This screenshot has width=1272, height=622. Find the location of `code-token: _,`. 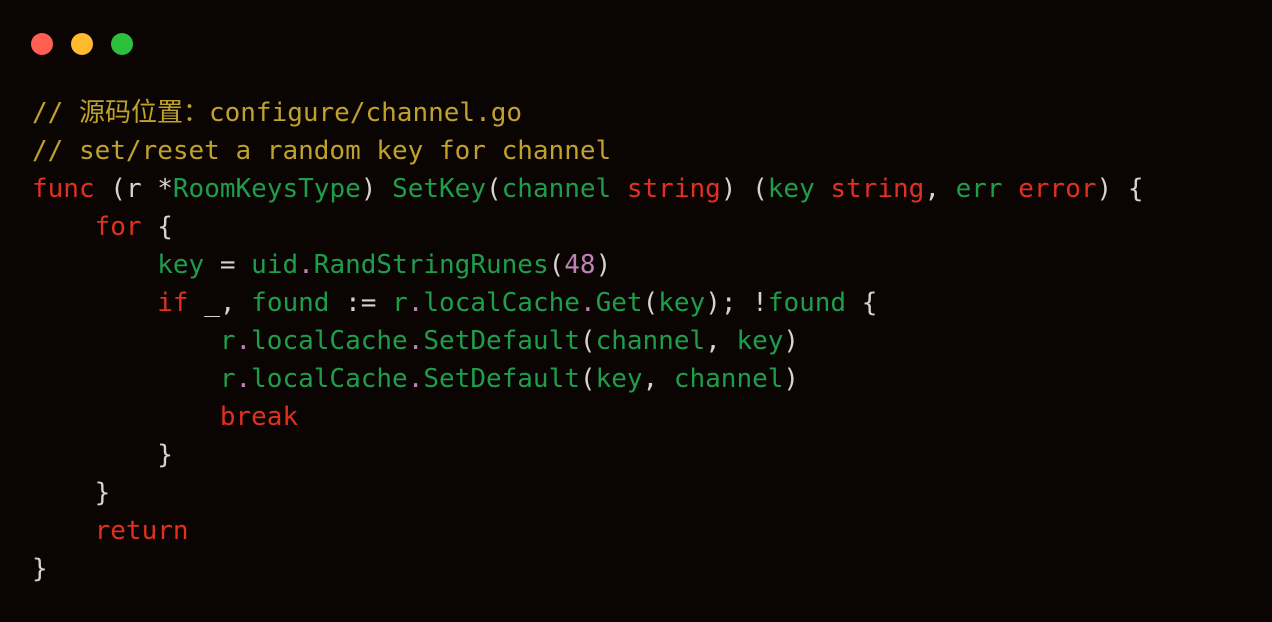

code-token: _, is located at coordinates (220, 303).